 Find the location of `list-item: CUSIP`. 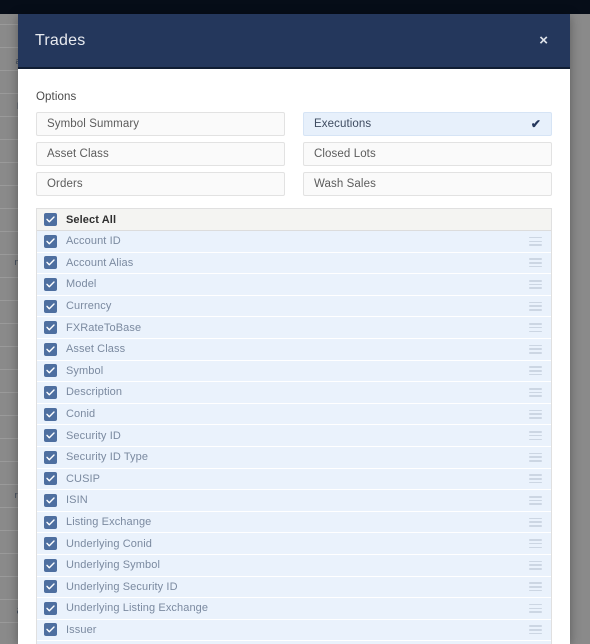

list-item: CUSIP is located at coordinates (294, 479).